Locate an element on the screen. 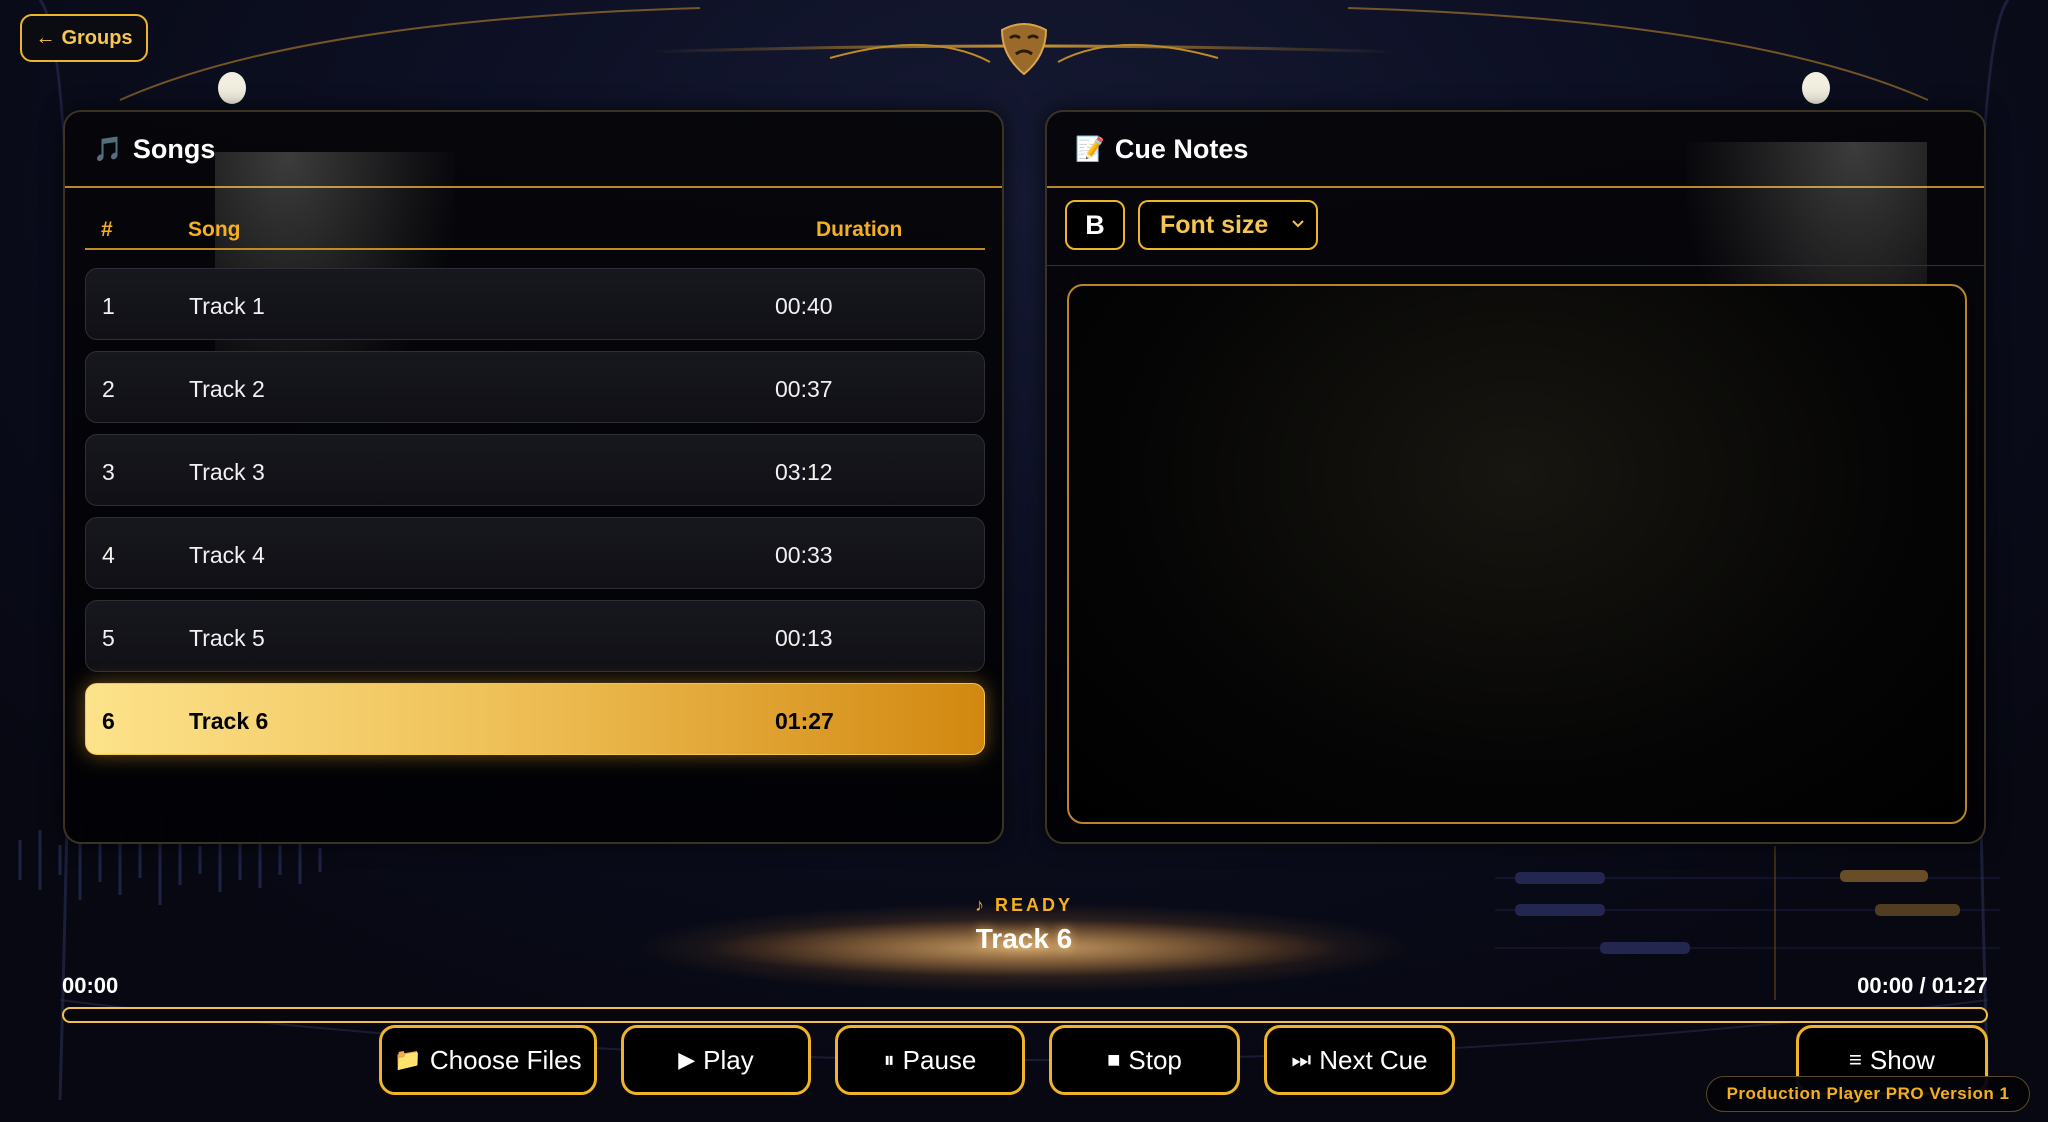  play-label: Play is located at coordinates (728, 1059).